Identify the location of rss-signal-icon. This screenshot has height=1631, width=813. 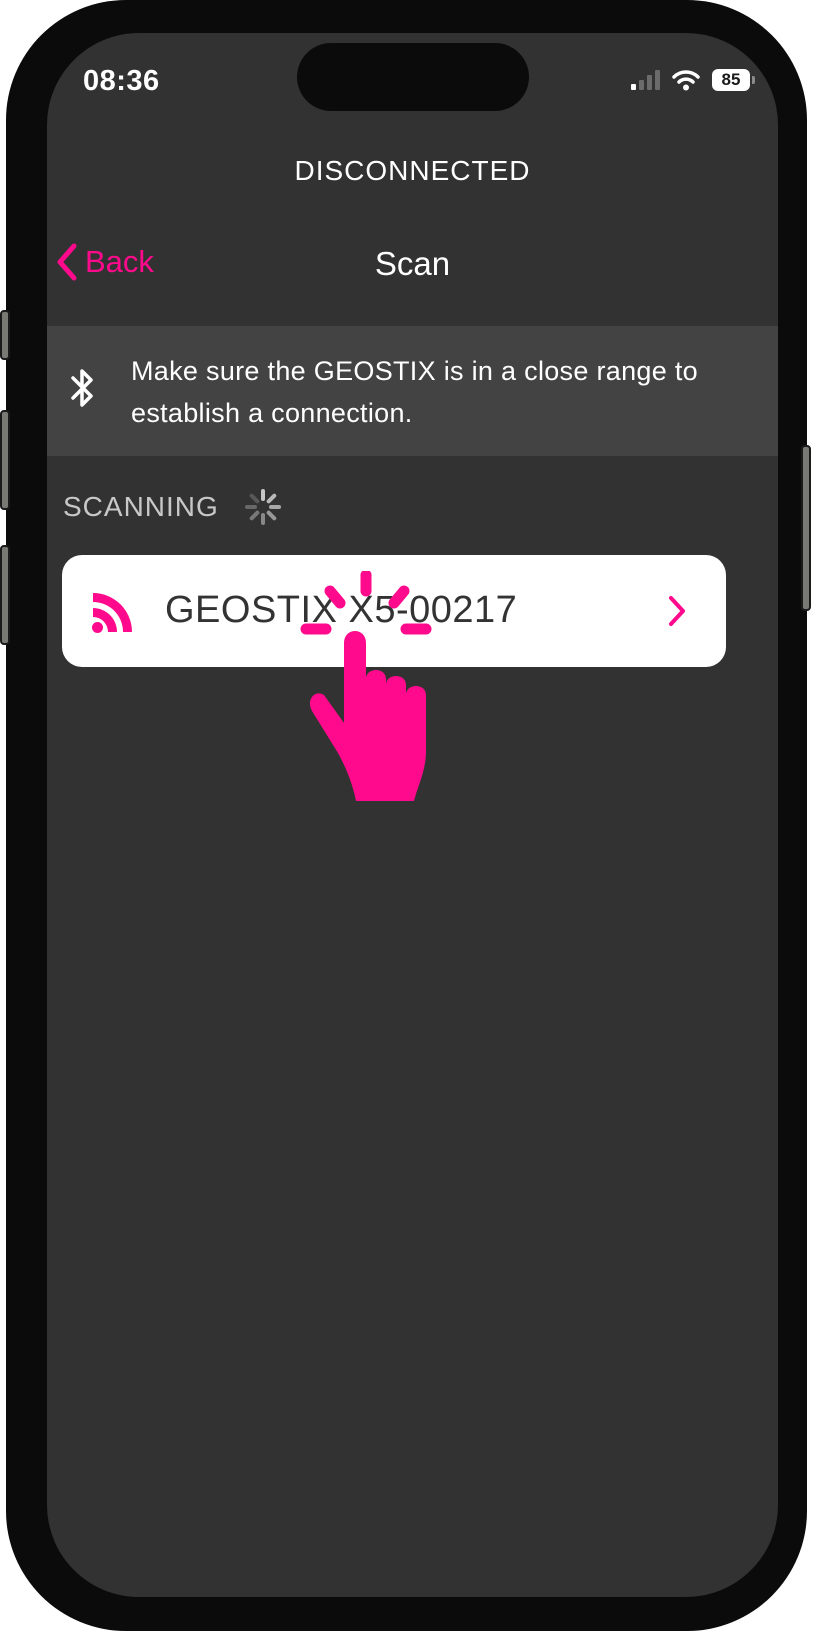
(112, 613).